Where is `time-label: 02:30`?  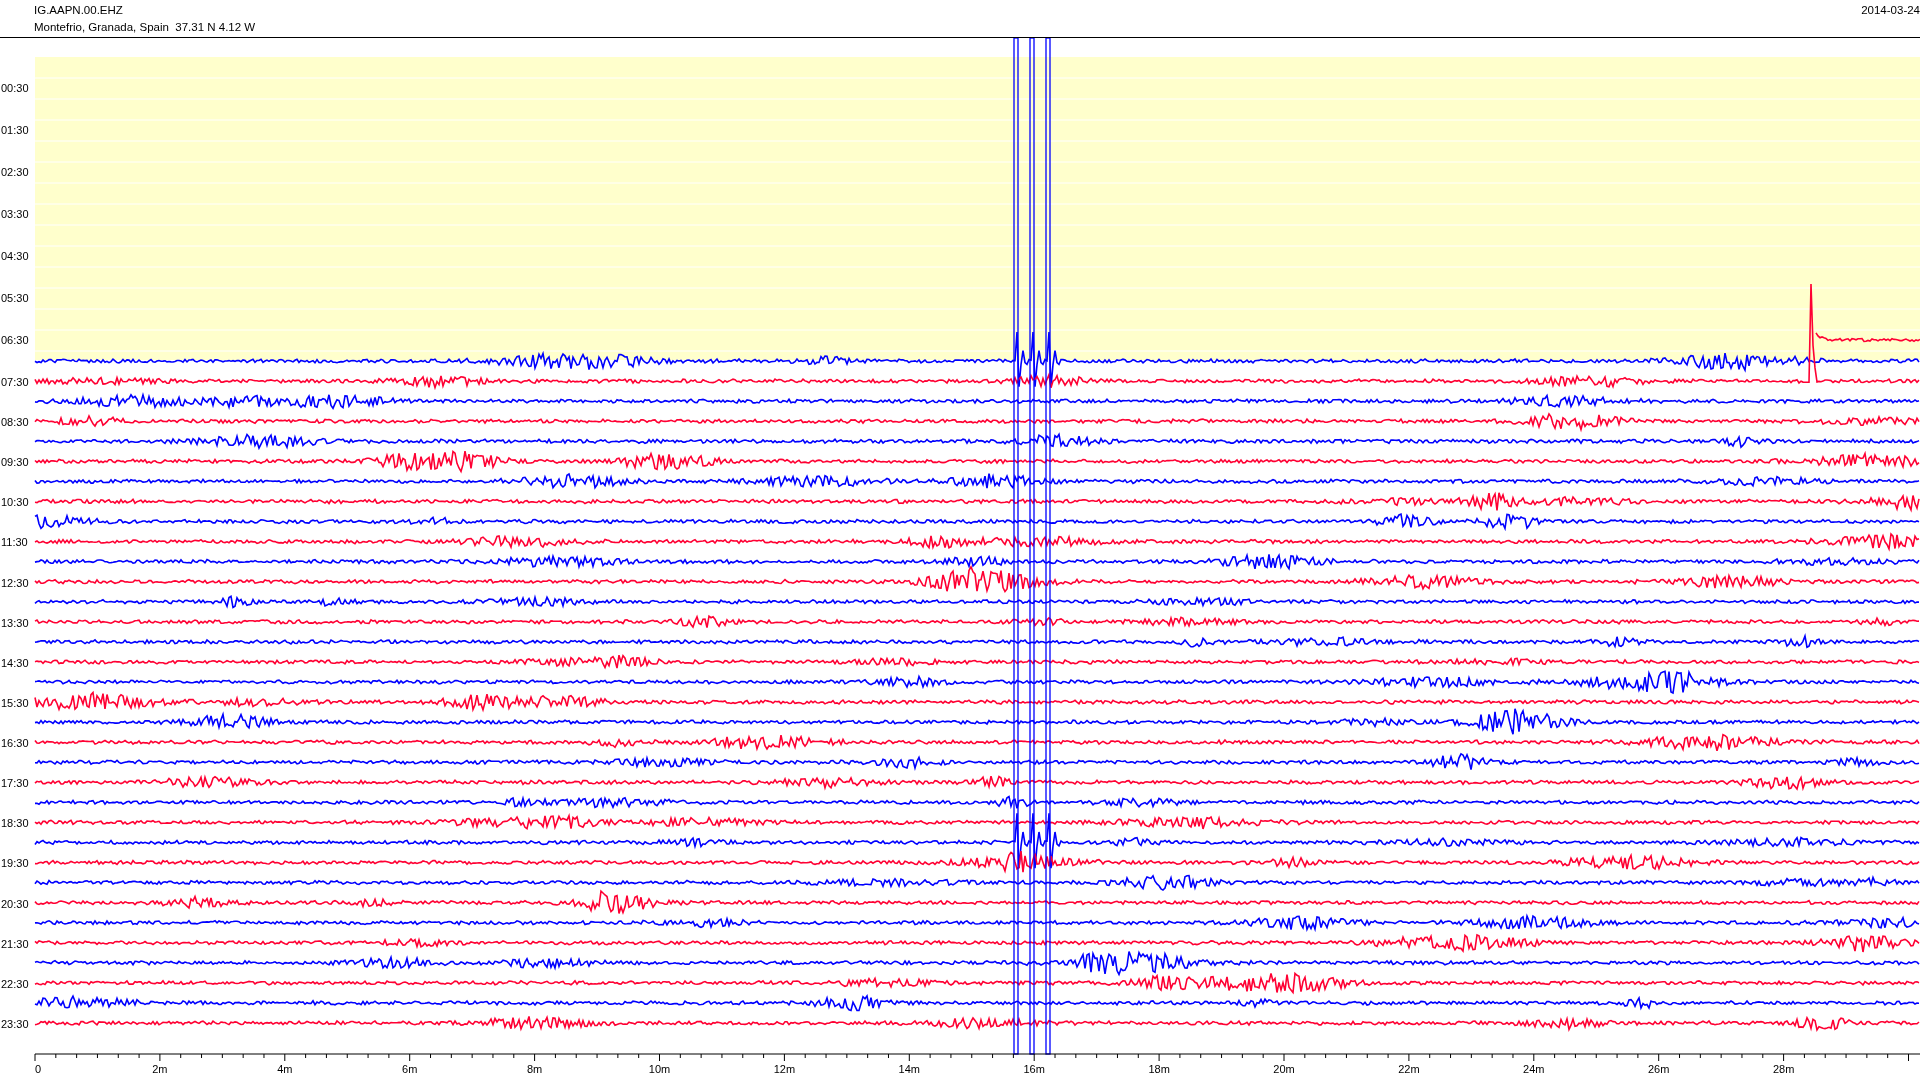 time-label: 02:30 is located at coordinates (15, 172).